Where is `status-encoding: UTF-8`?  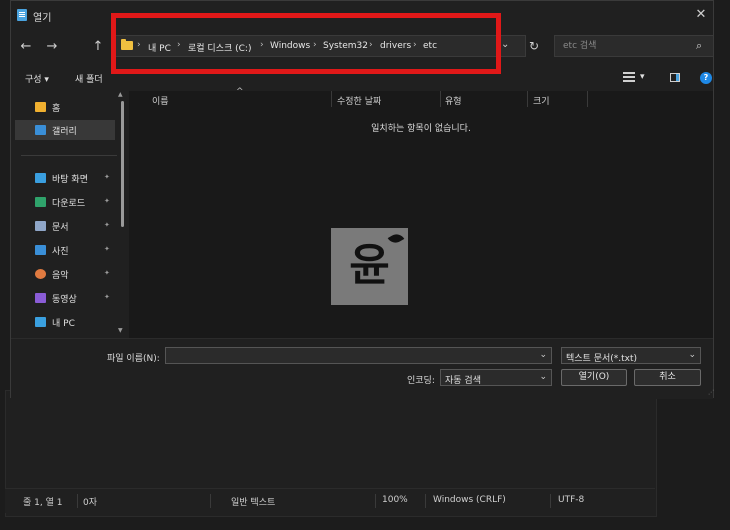
status-encoding: UTF-8 is located at coordinates (571, 500).